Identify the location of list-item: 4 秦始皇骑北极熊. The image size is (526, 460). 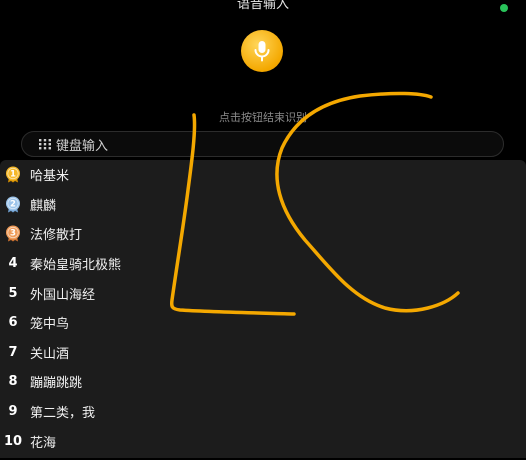
(263, 264).